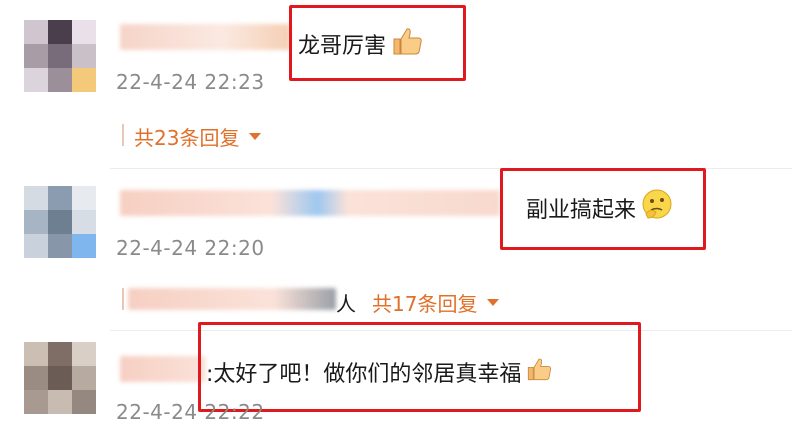 The height and width of the screenshot is (442, 792). What do you see at coordinates (600, 208) in the screenshot?
I see `comment-text: 副业搞起来` at bounding box center [600, 208].